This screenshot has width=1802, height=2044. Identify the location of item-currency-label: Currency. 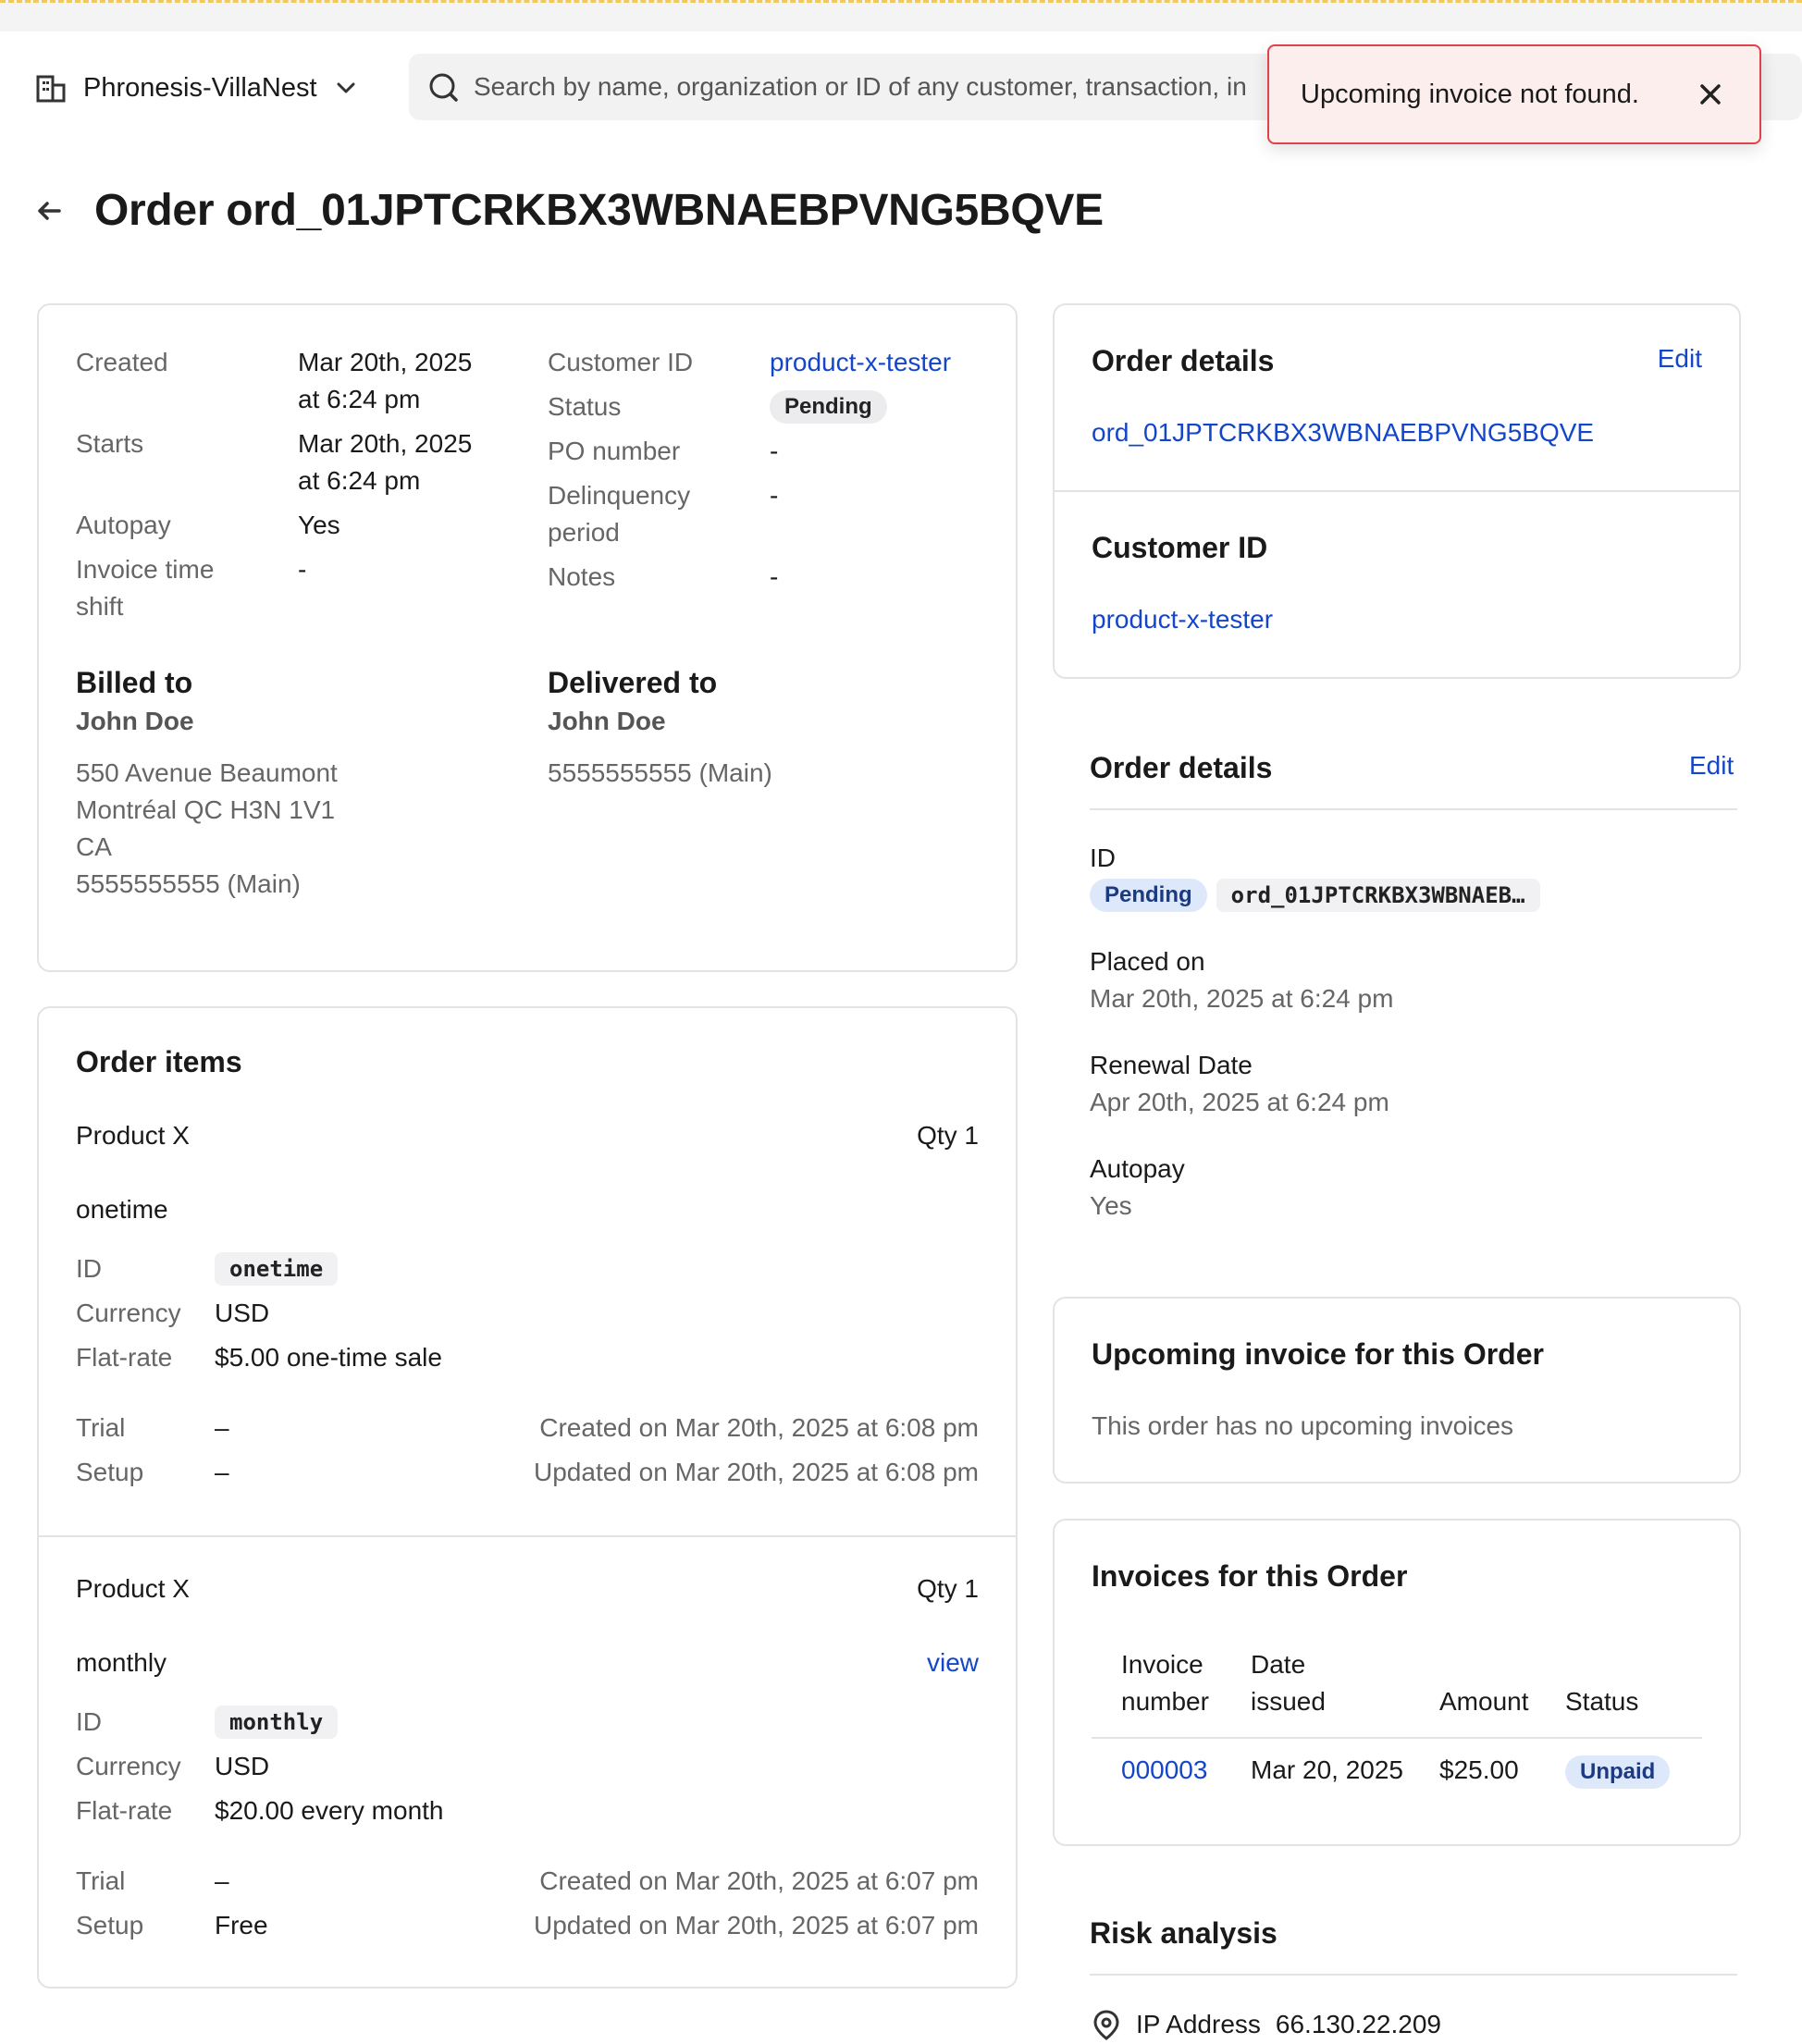
(129, 1313).